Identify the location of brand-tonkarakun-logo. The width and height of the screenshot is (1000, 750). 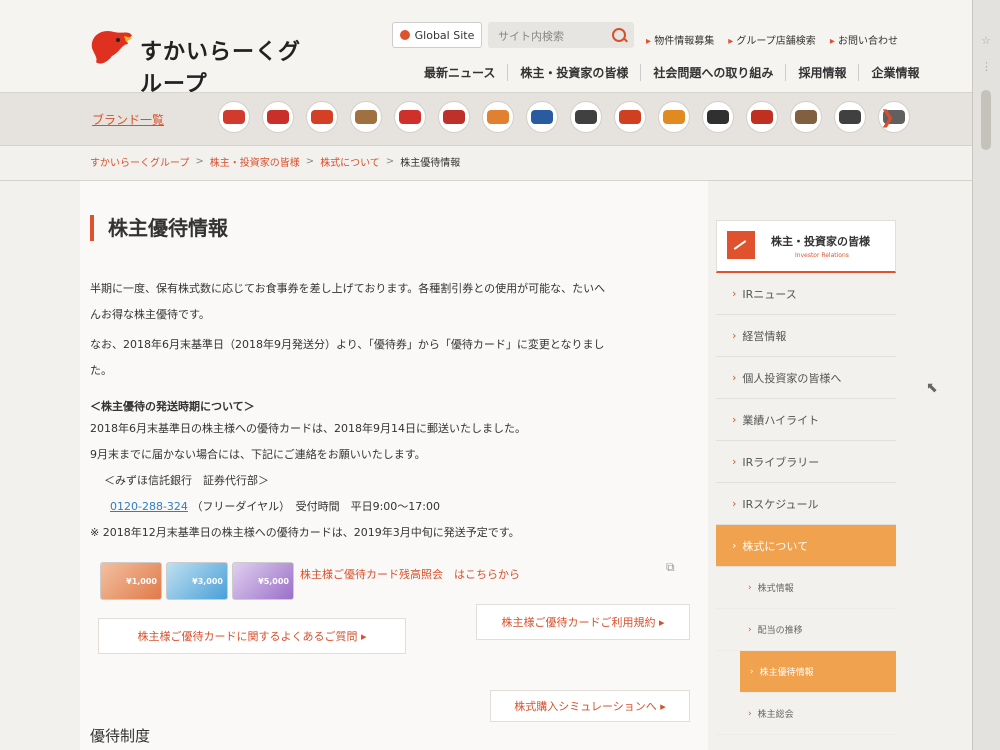
(762, 117).